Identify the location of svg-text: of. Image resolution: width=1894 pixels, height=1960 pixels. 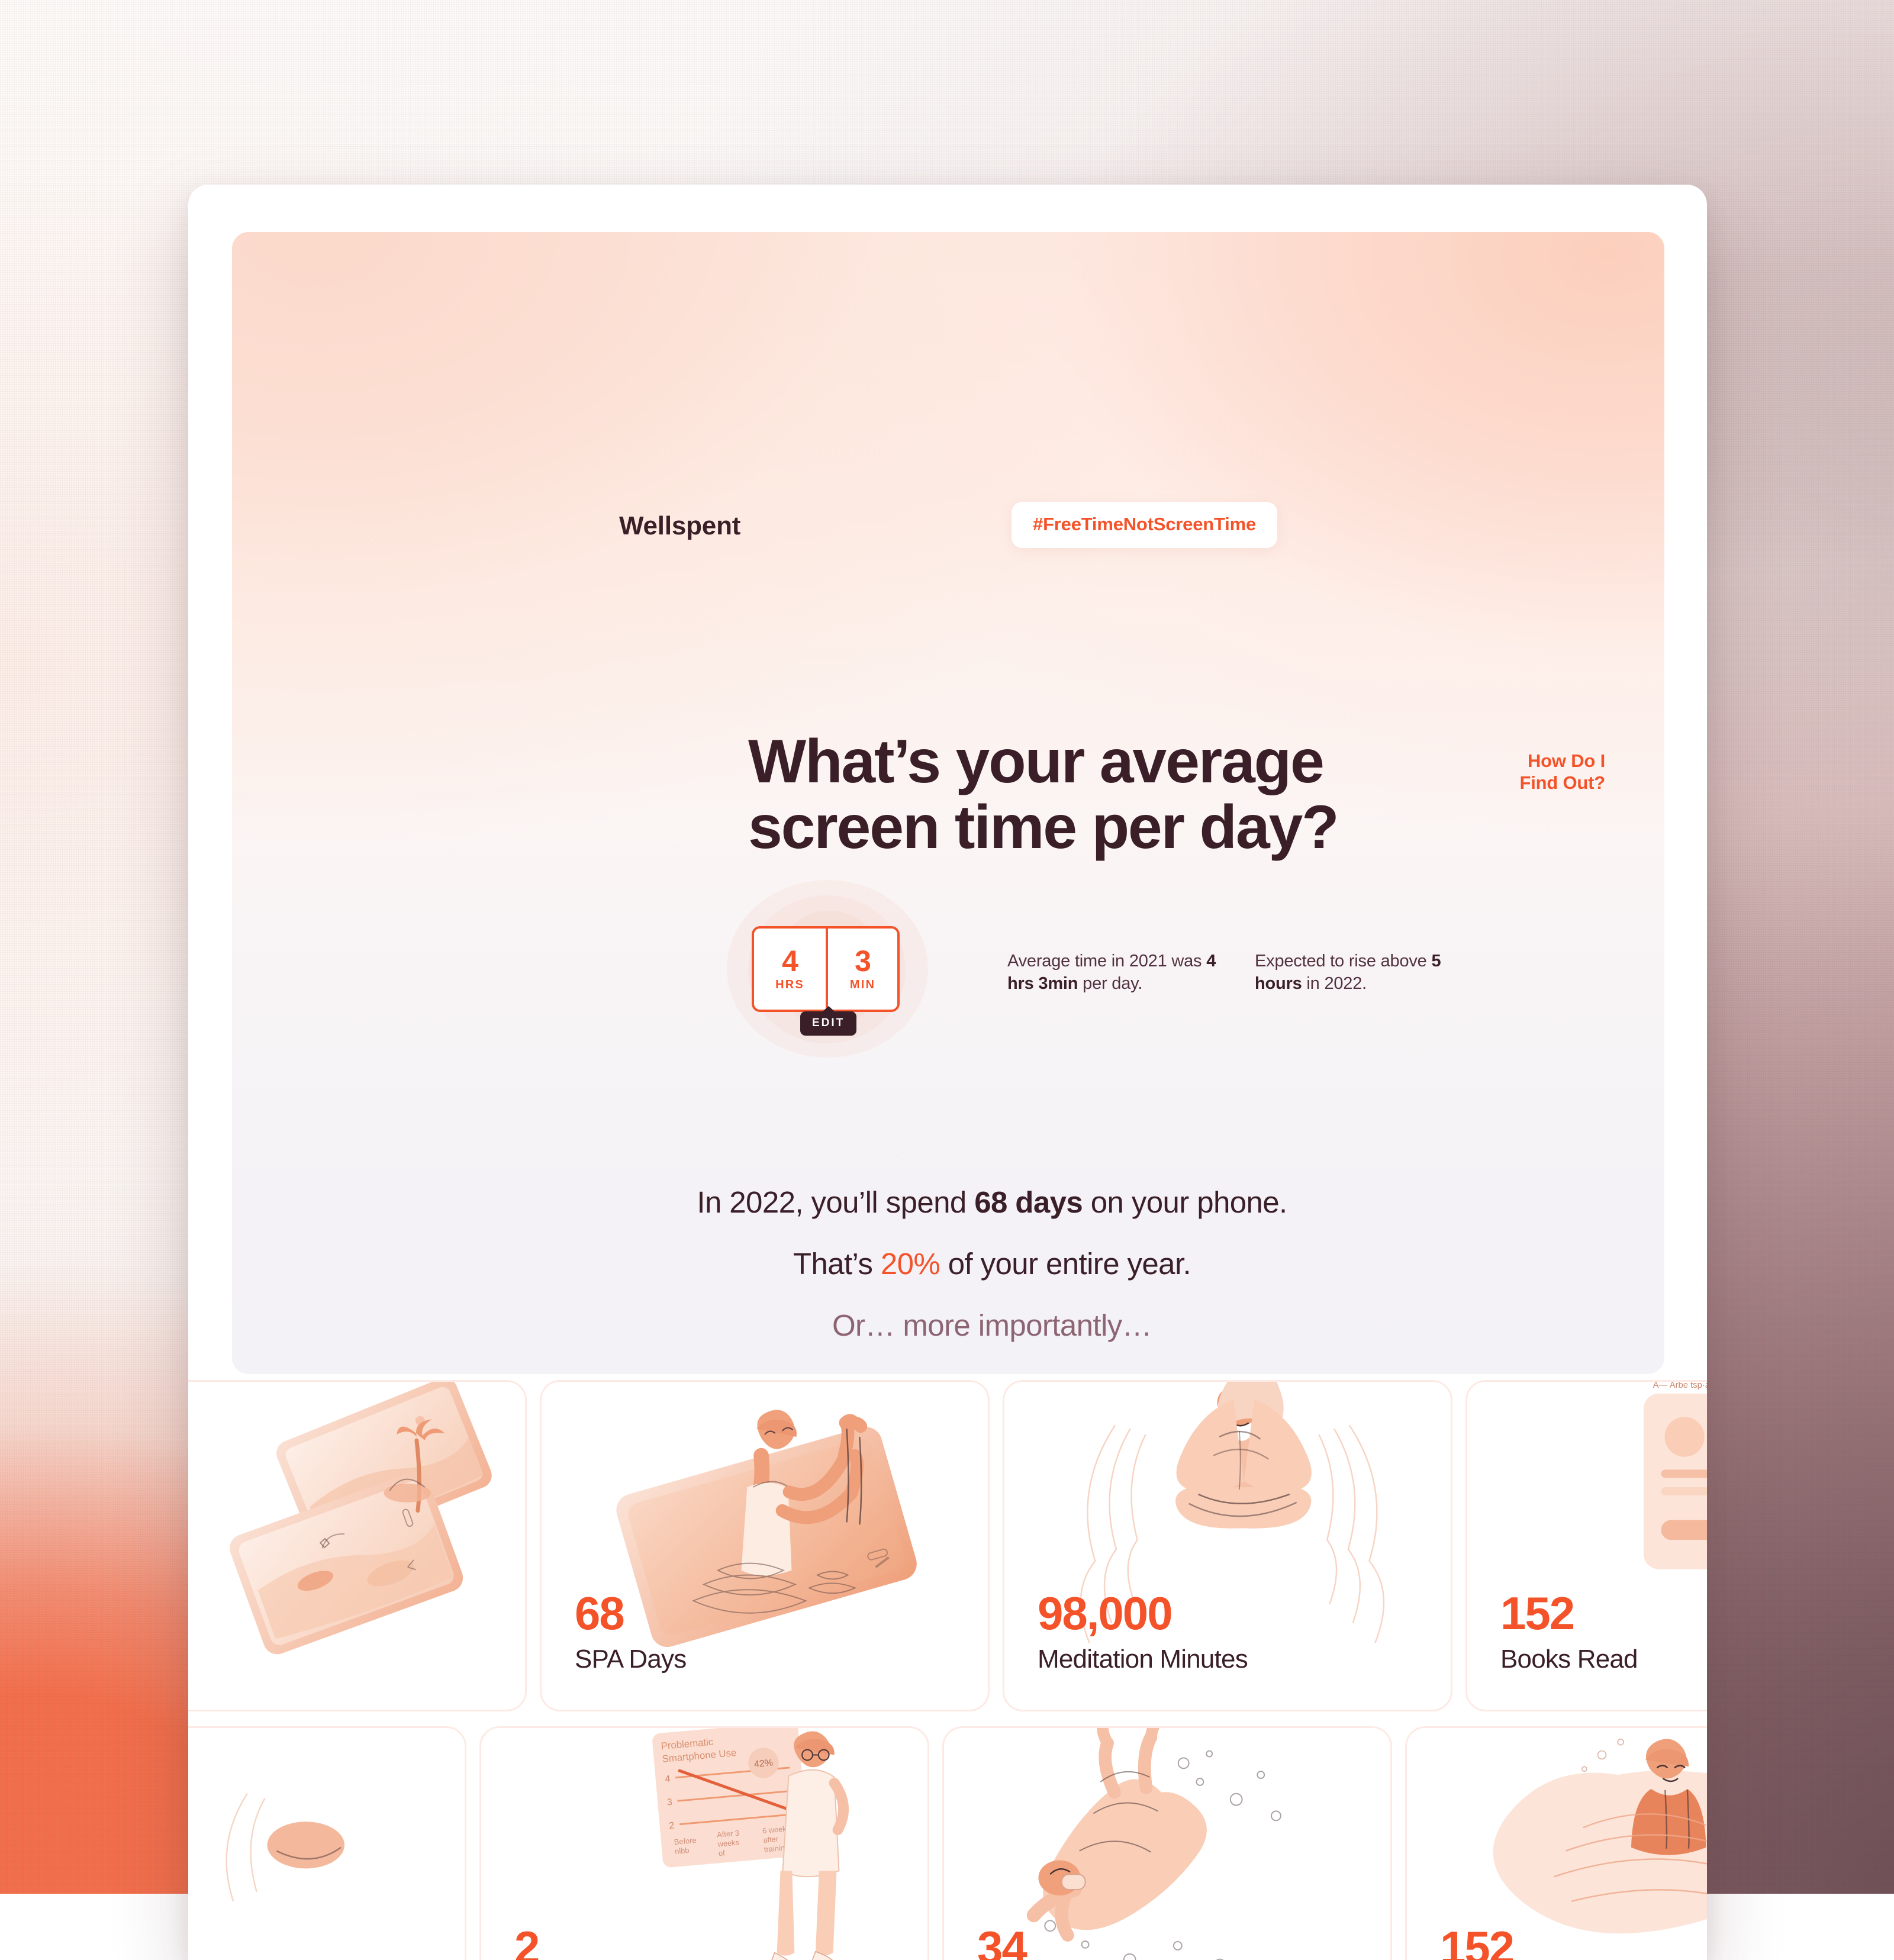
(722, 1853).